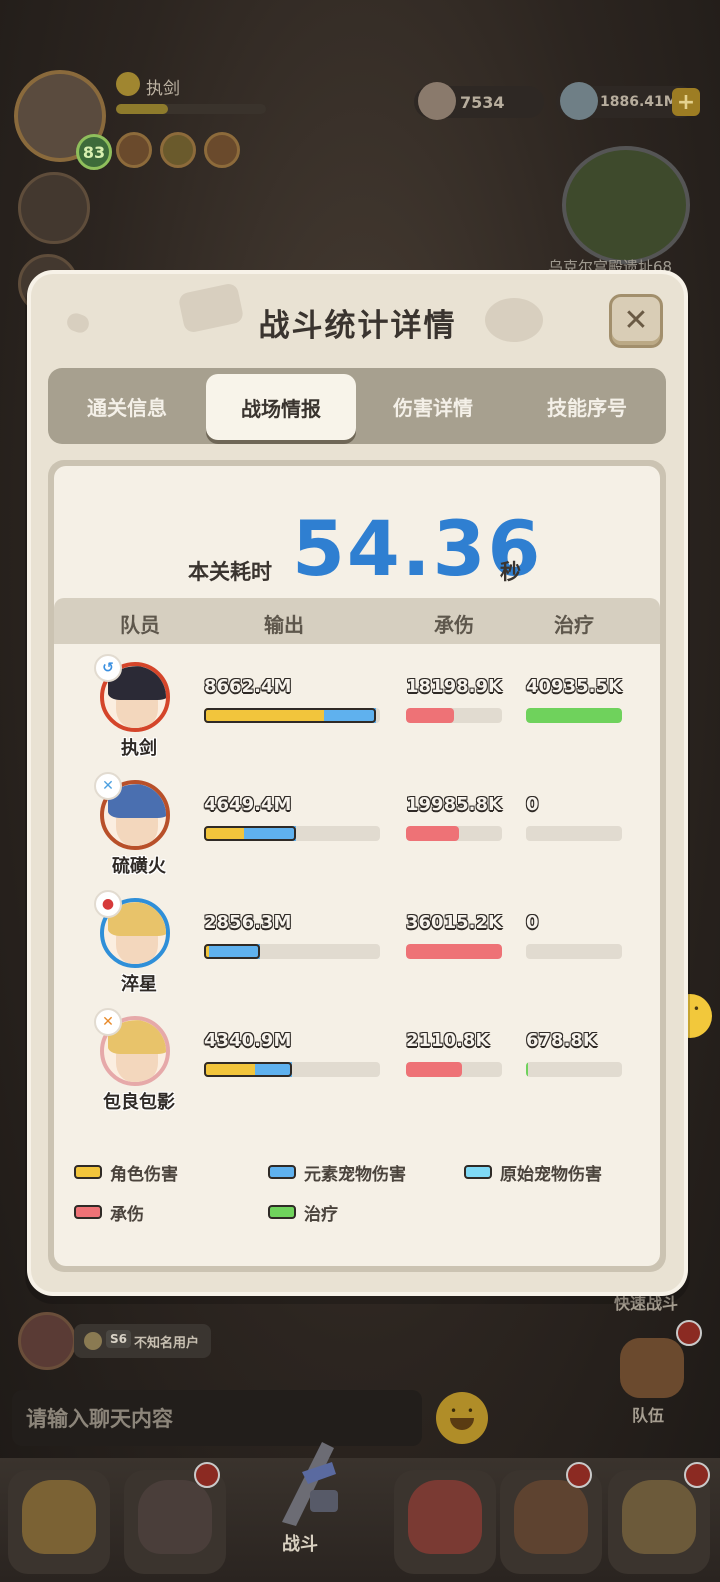 This screenshot has width=720, height=1582. What do you see at coordinates (454, 686) in the screenshot?
I see `damage-taken-value: 18198.9K` at bounding box center [454, 686].